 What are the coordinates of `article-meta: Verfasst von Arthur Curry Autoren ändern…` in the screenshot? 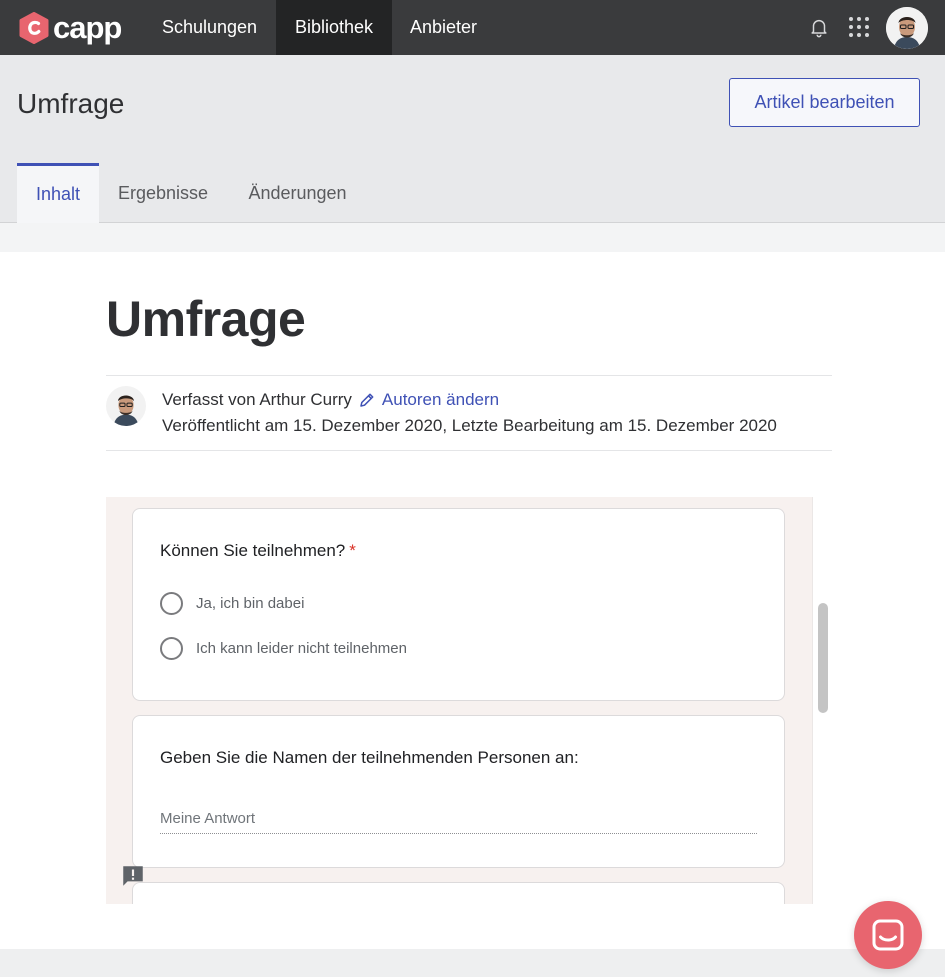 It's located at (469, 413).